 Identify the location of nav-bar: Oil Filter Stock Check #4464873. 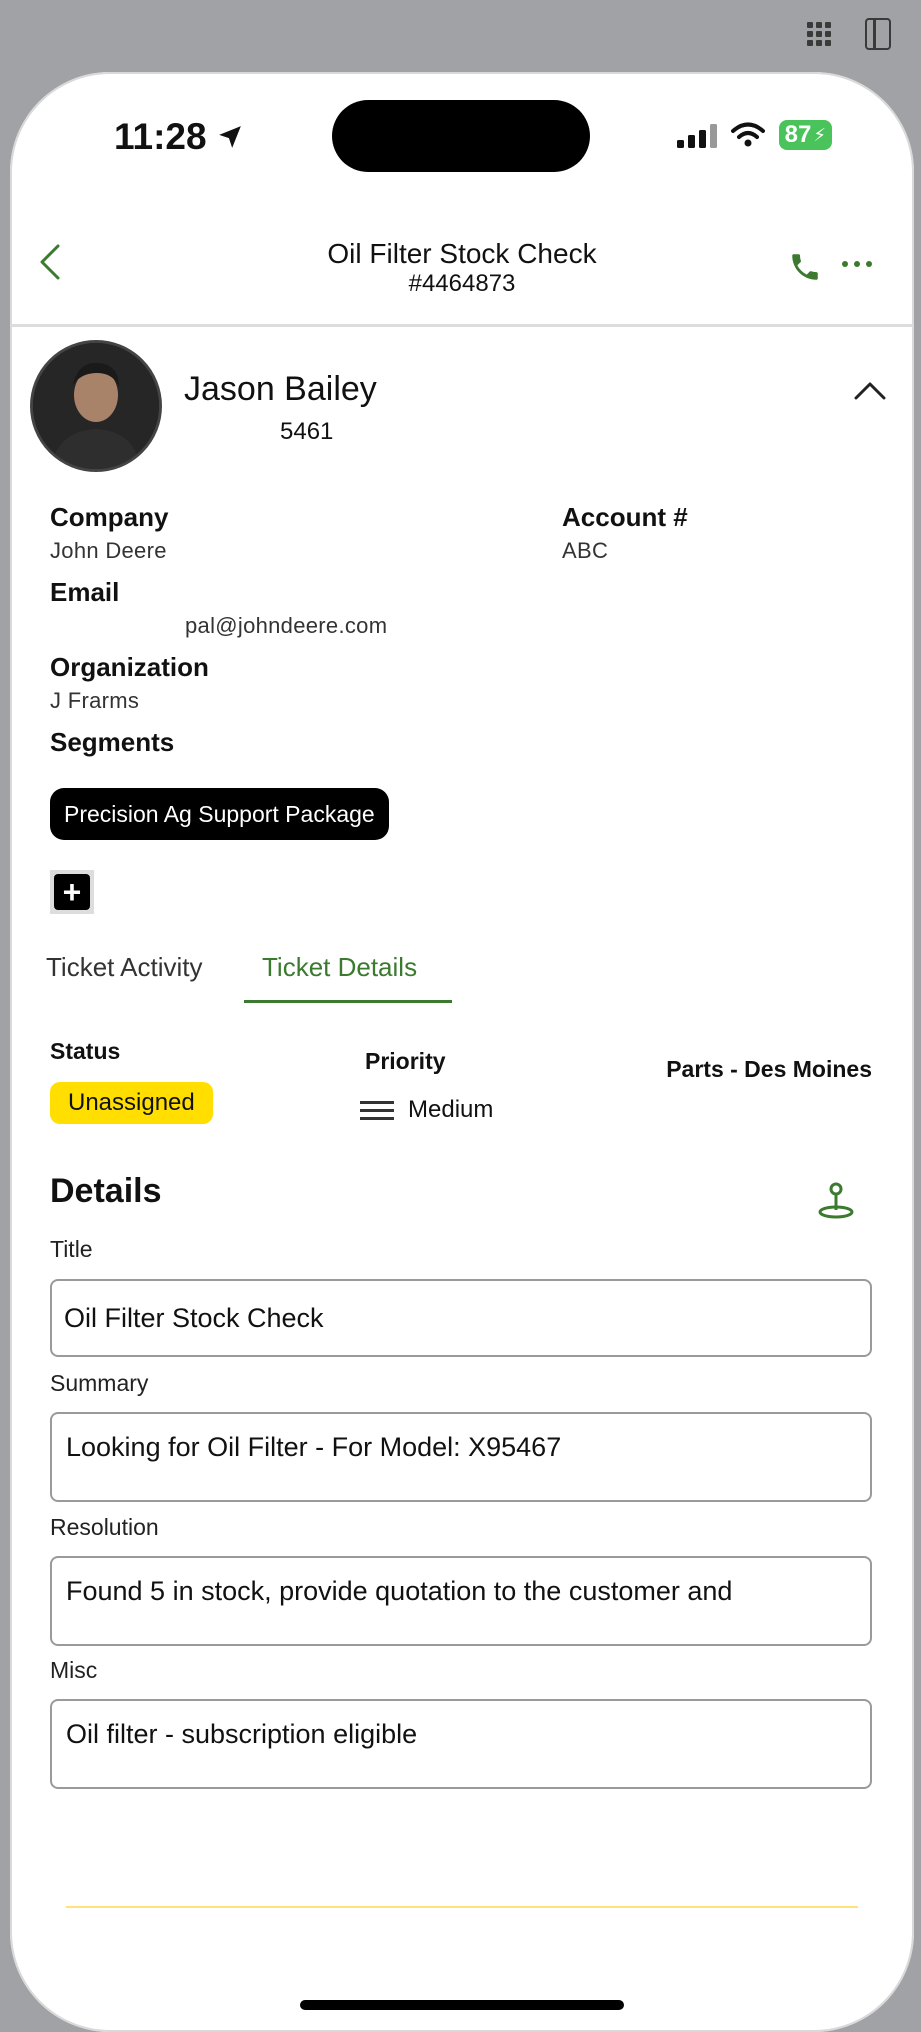
(462, 269).